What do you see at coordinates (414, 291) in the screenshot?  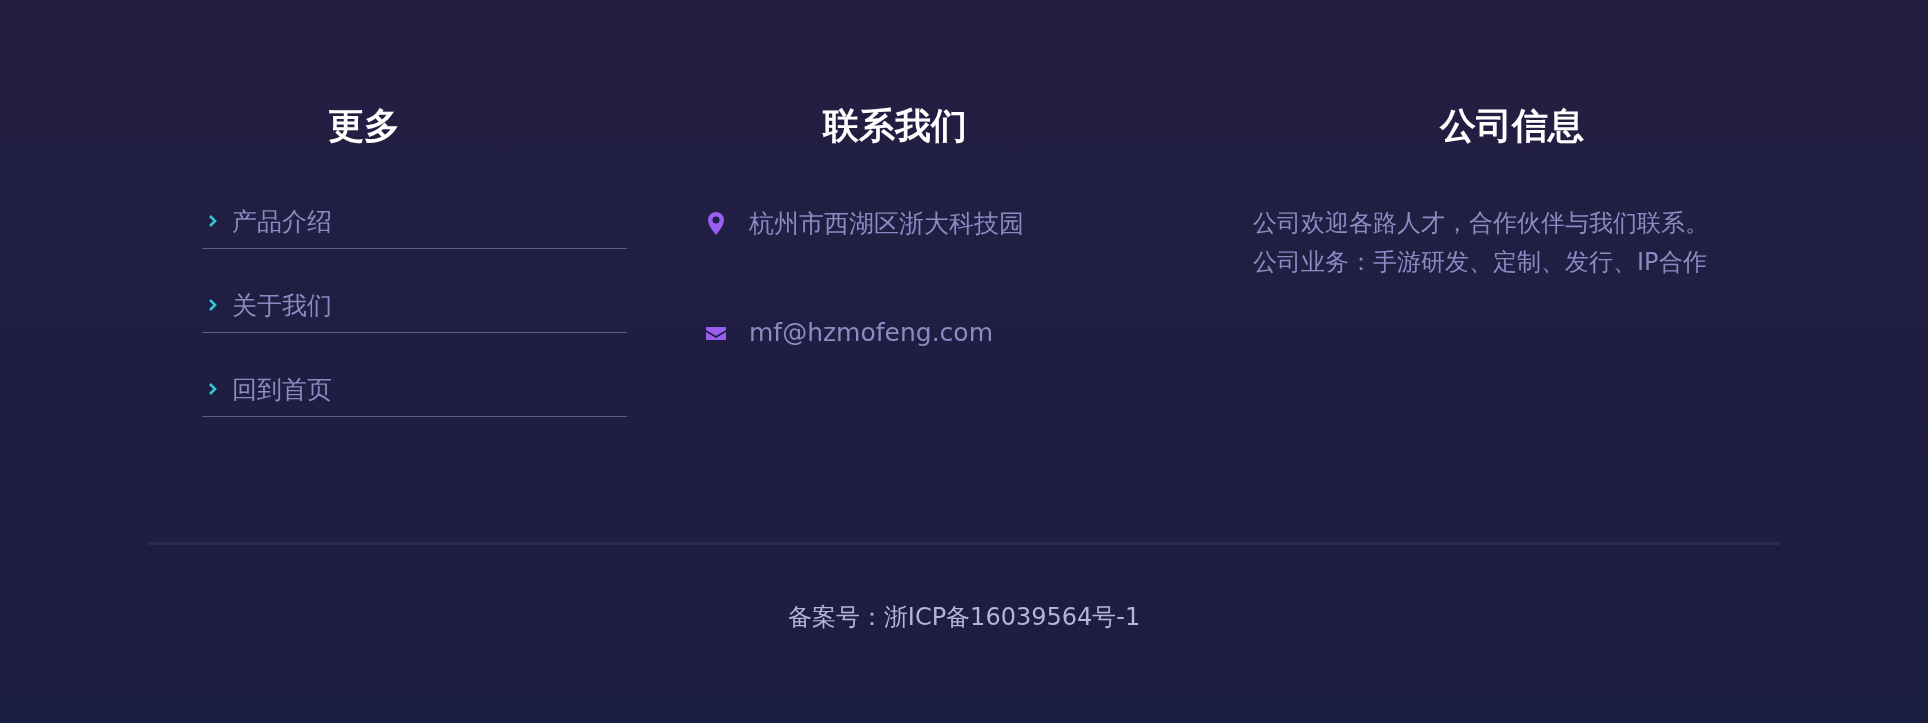 I see `footer-link: 关于我们` at bounding box center [414, 291].